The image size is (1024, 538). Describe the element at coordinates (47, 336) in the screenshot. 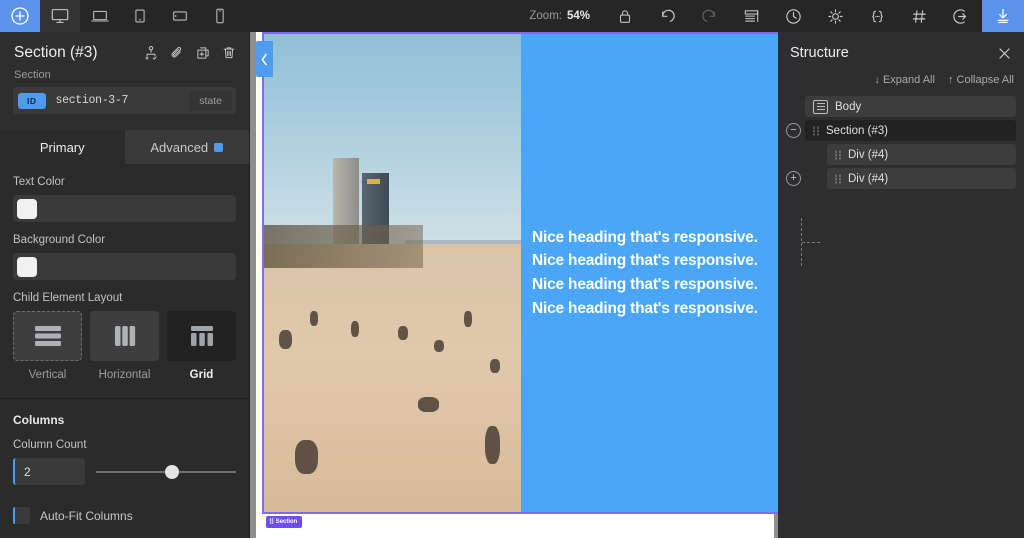

I see `vertical-glyph` at that location.